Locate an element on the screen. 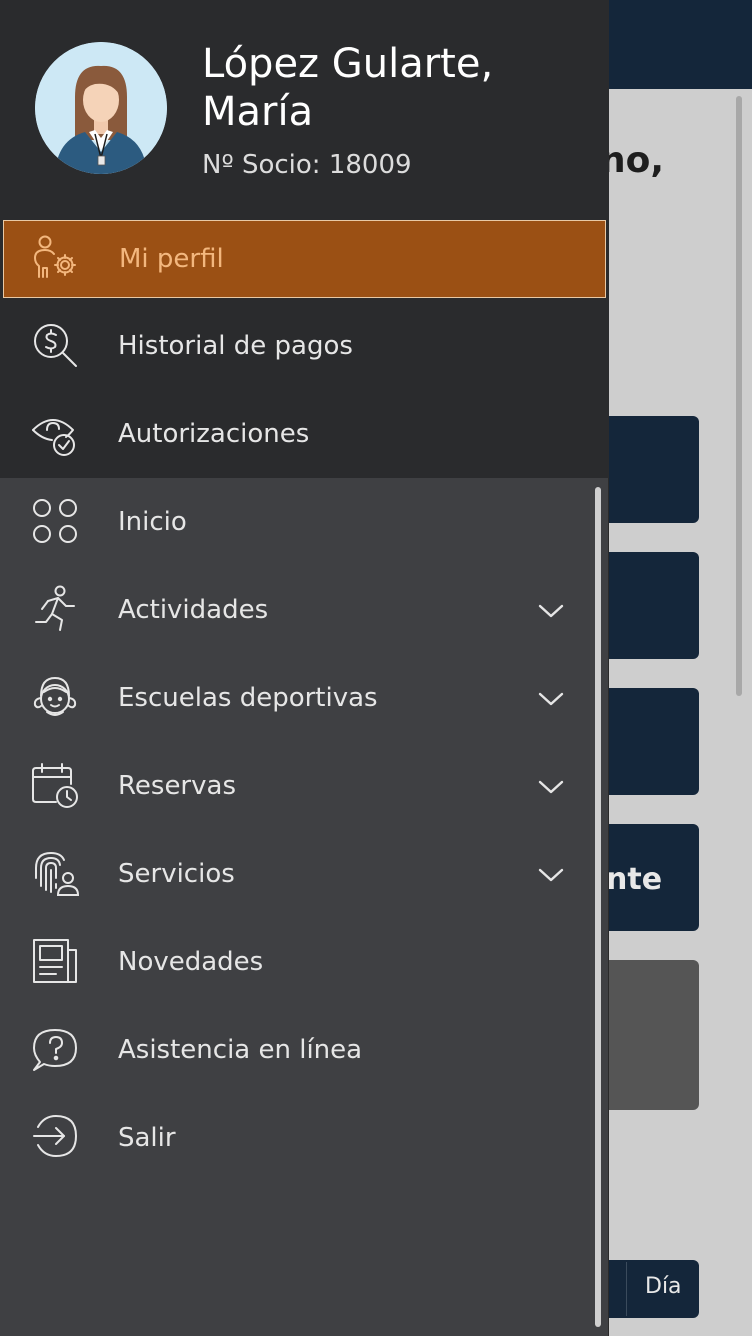 This screenshot has height=1336, width=752. menu-item-label: Salir is located at coordinates (147, 1138).